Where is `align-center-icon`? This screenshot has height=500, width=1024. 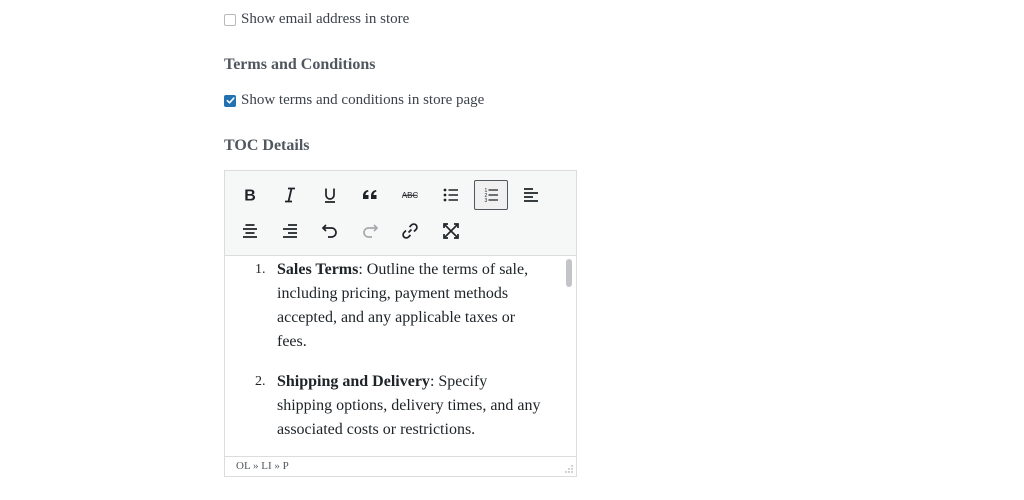
align-center-icon is located at coordinates (250, 231).